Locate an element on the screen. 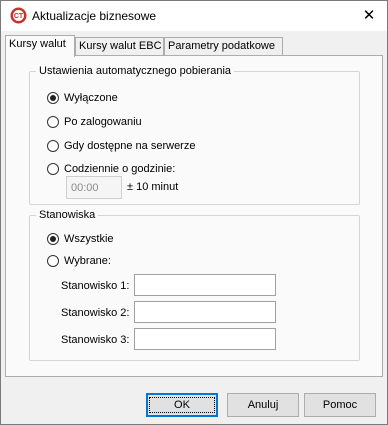  tab-kursy-walut-ebc: Kursy walut EBC is located at coordinates (119, 46).